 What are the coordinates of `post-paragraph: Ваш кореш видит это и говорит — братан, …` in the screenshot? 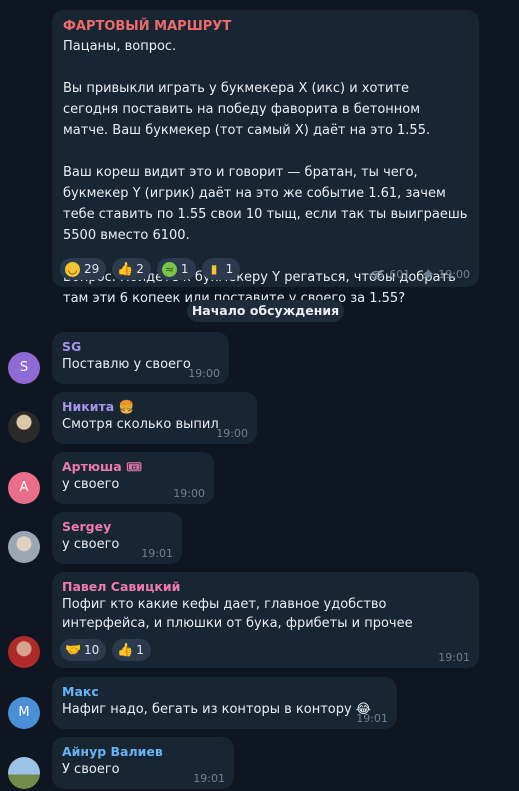 It's located at (265, 204).